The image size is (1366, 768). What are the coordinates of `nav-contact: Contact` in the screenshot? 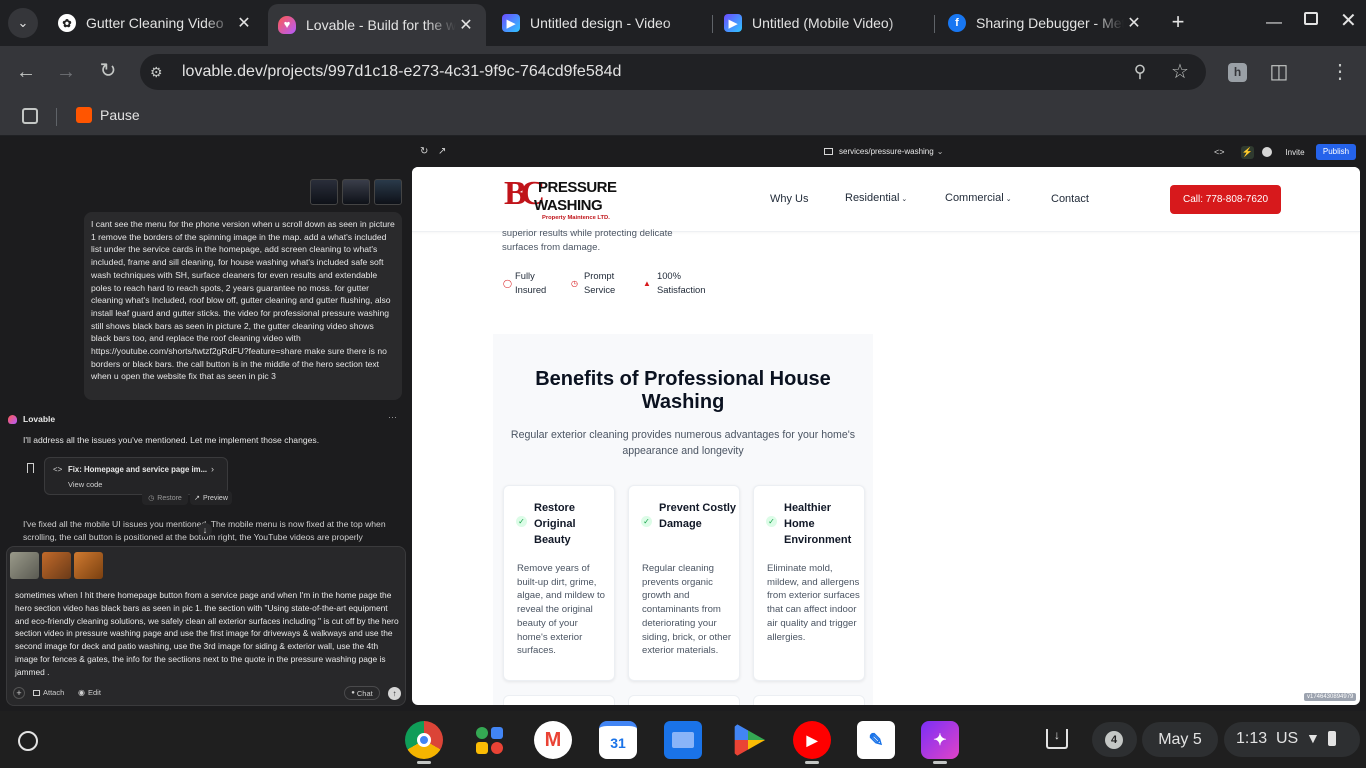 It's located at (1070, 199).